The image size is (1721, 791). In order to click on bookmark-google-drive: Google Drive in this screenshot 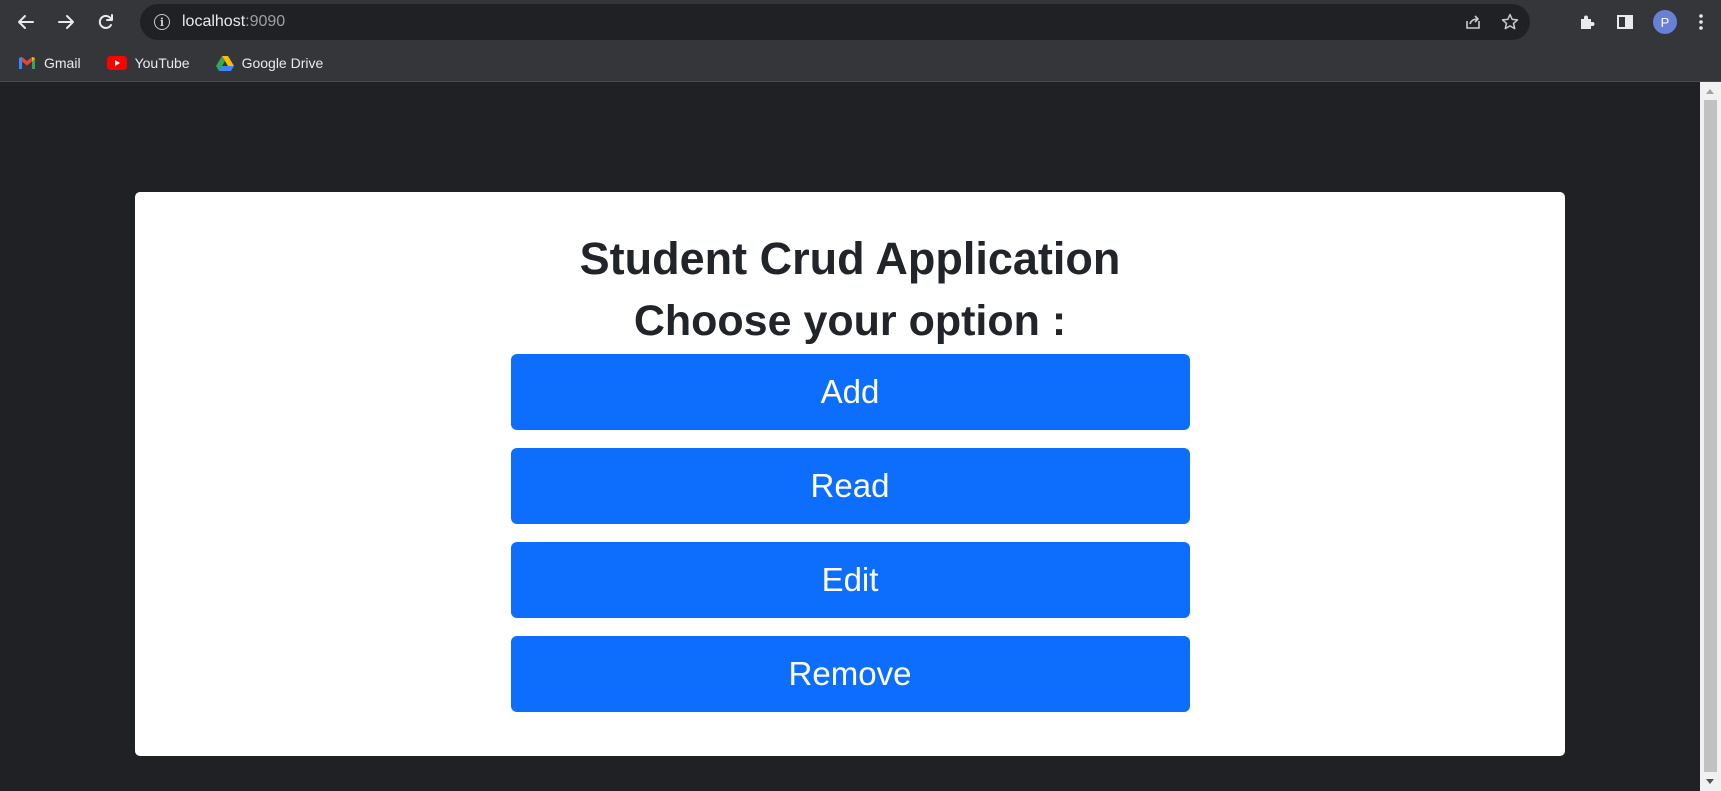, I will do `click(269, 62)`.